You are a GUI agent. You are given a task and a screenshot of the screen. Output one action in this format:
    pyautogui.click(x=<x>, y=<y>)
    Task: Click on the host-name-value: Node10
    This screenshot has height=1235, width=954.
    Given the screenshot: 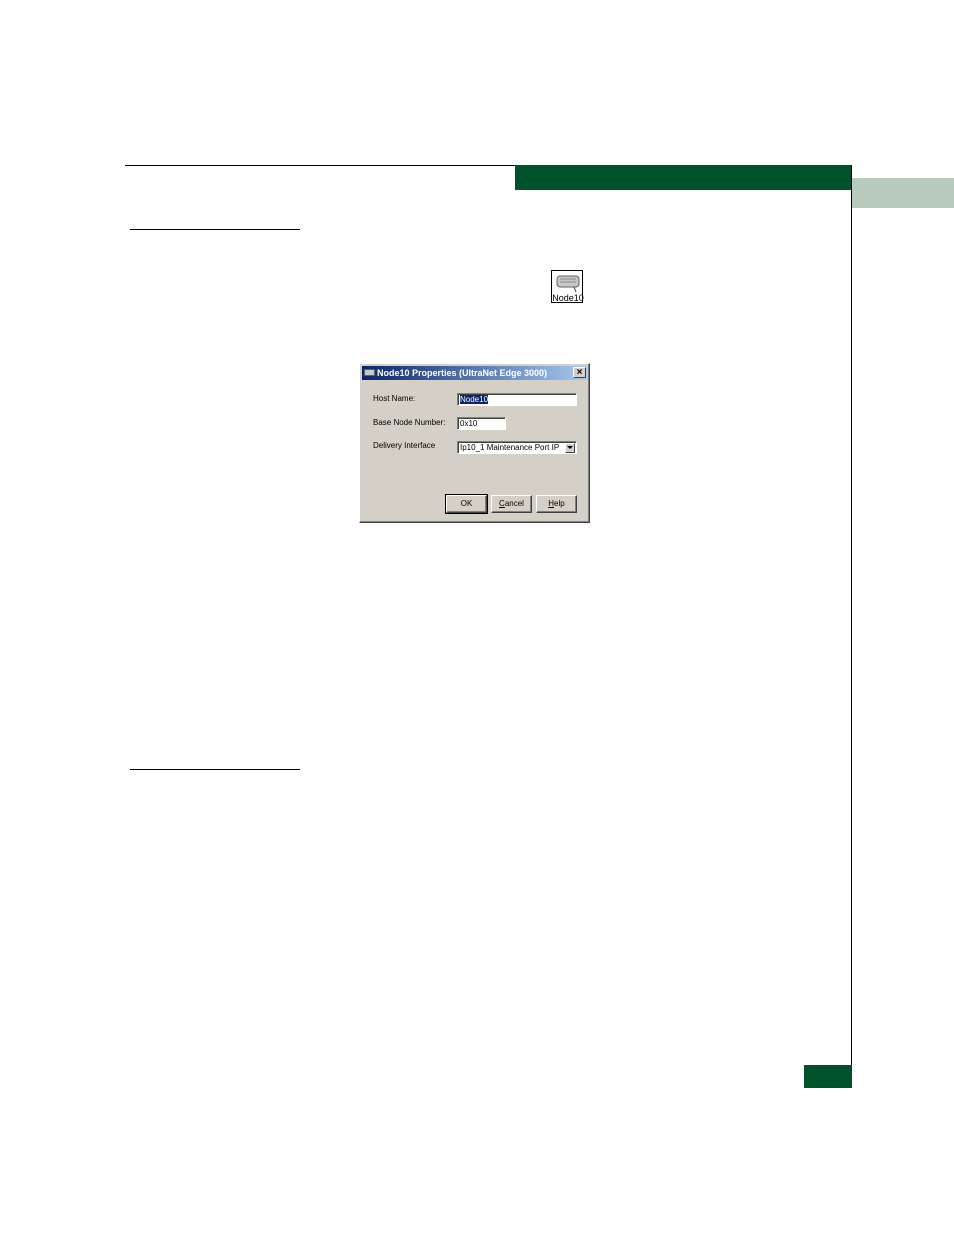 What is the action you would take?
    pyautogui.click(x=474, y=399)
    